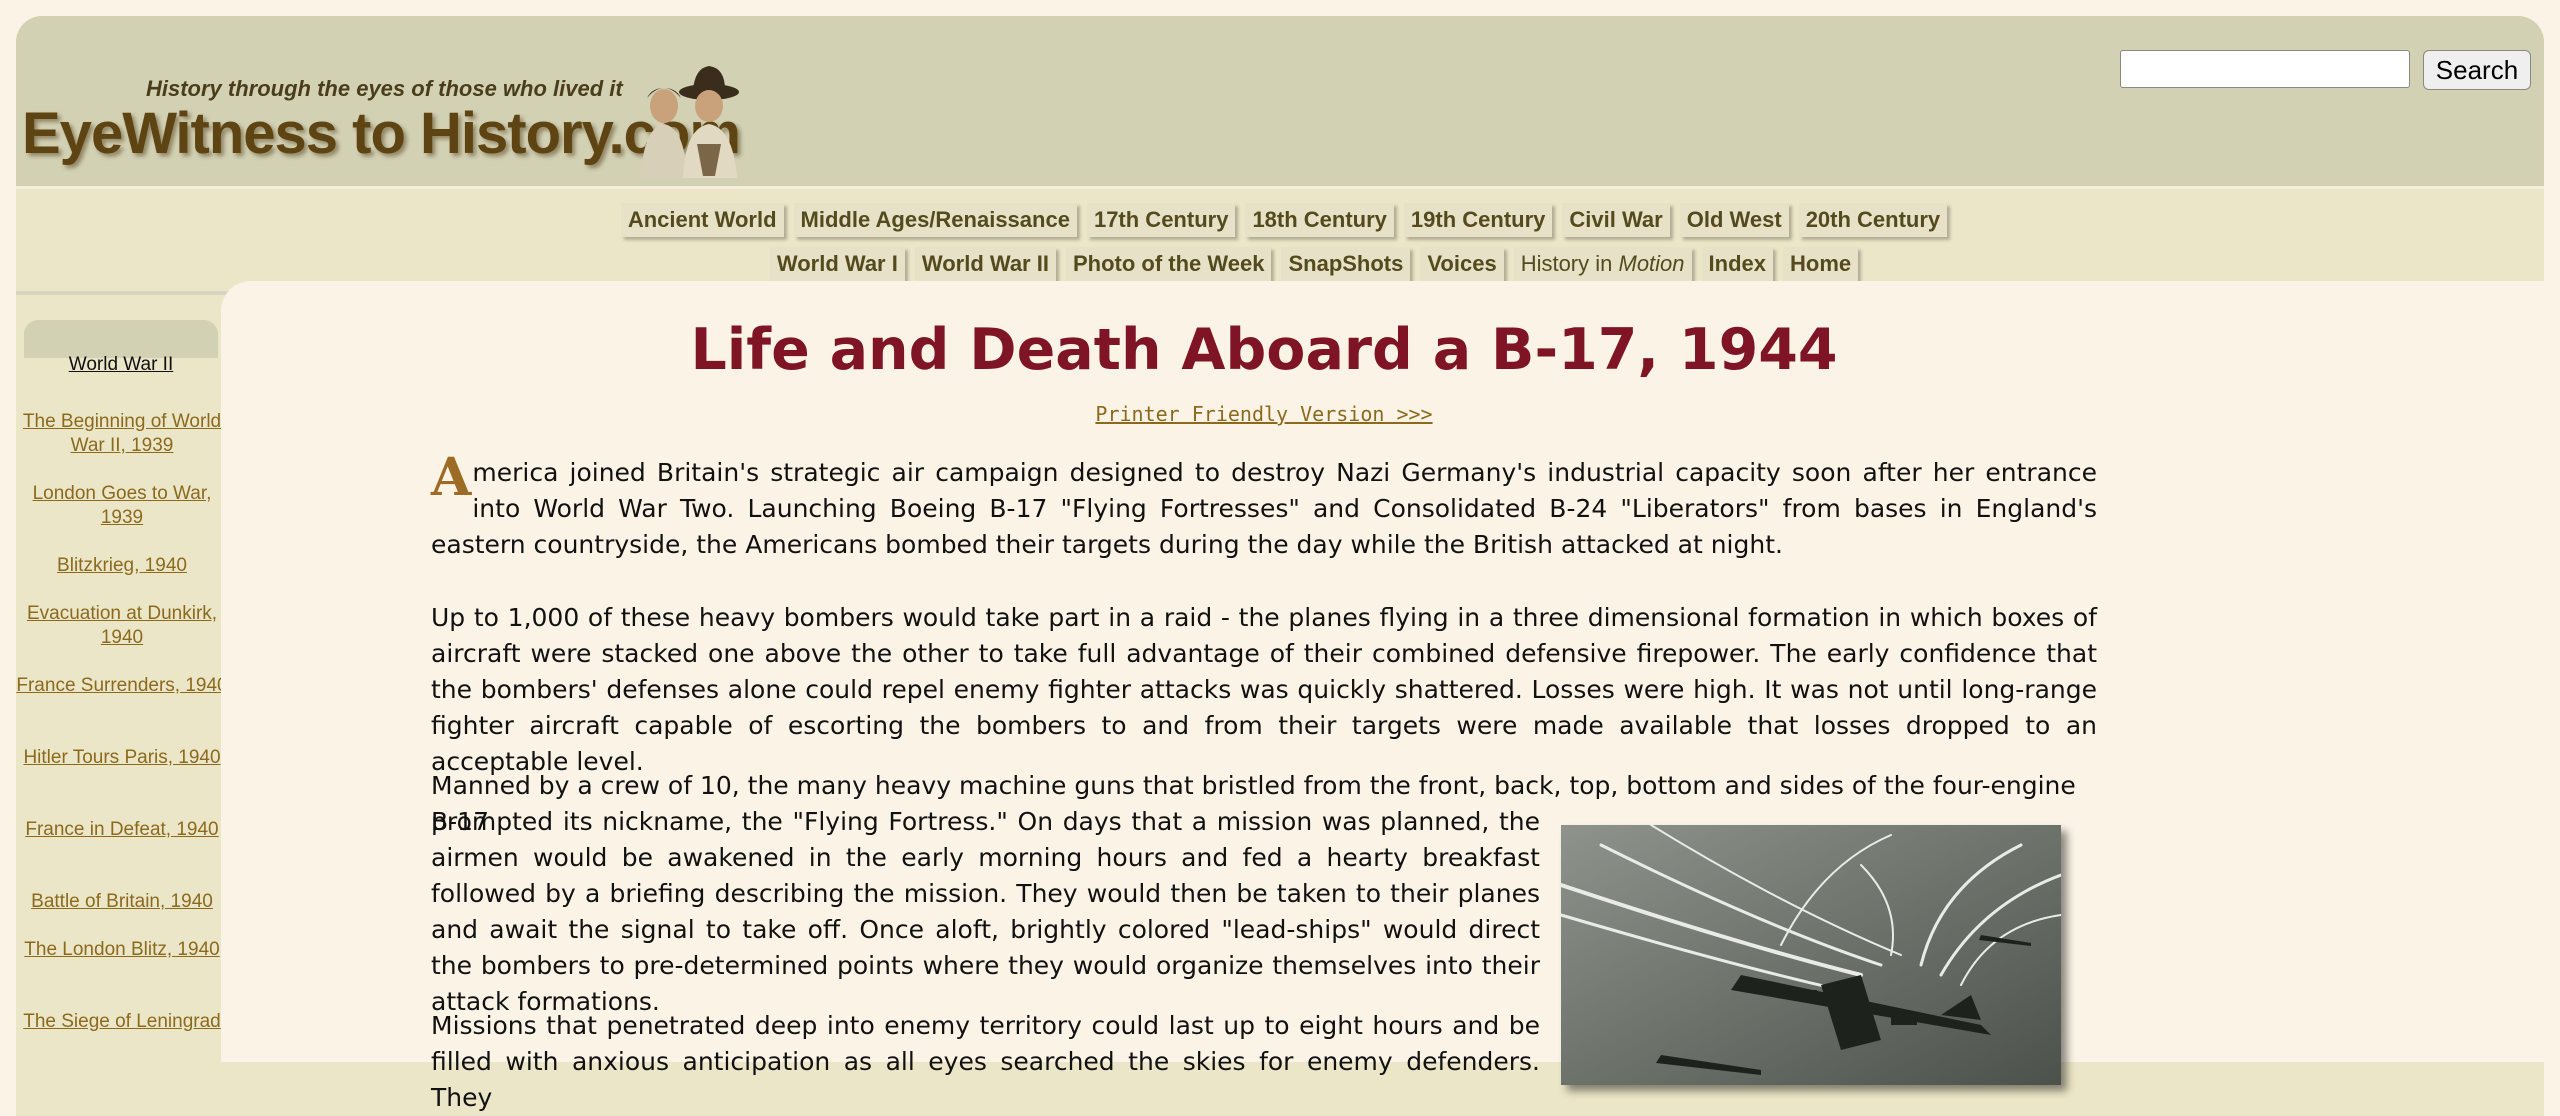 This screenshot has width=2560, height=1116. Describe the element at coordinates (122, 758) in the screenshot. I see `sidebar-item-hitler-tours-paris: Hitler Tours Paris, 1940` at that location.